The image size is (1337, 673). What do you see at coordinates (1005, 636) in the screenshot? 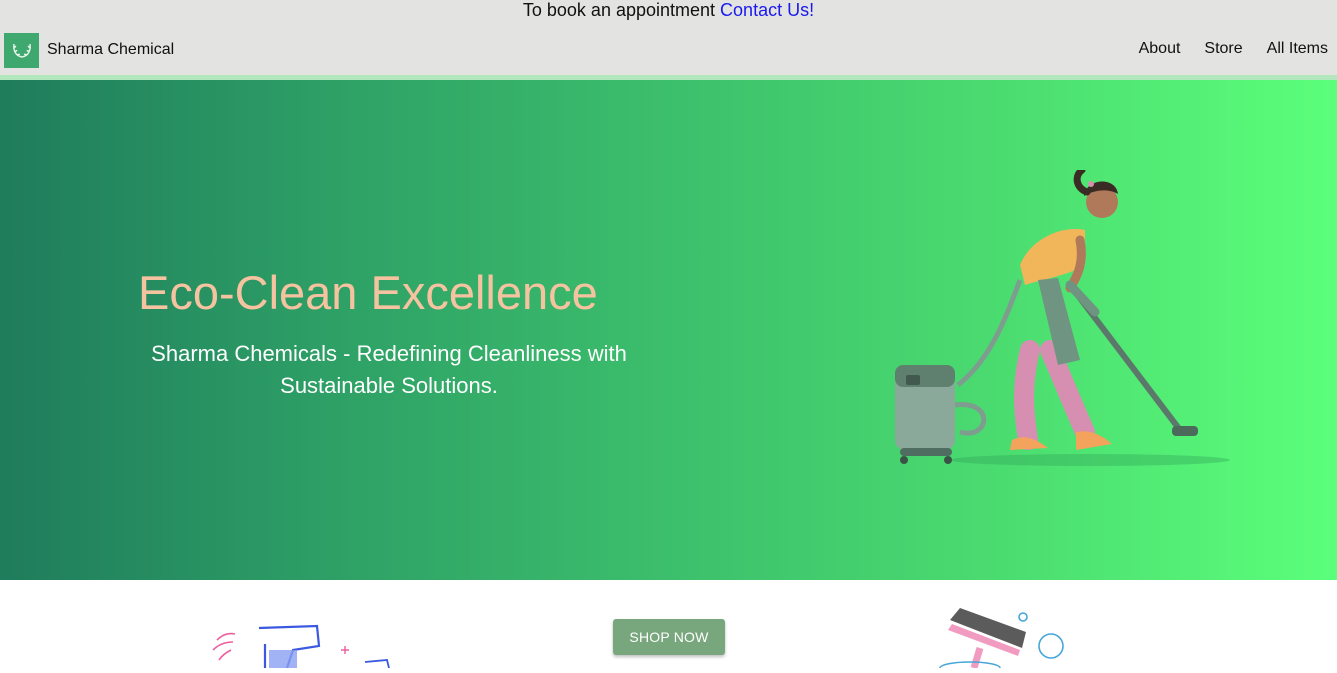
I see `squeegee-bubbles-icon` at bounding box center [1005, 636].